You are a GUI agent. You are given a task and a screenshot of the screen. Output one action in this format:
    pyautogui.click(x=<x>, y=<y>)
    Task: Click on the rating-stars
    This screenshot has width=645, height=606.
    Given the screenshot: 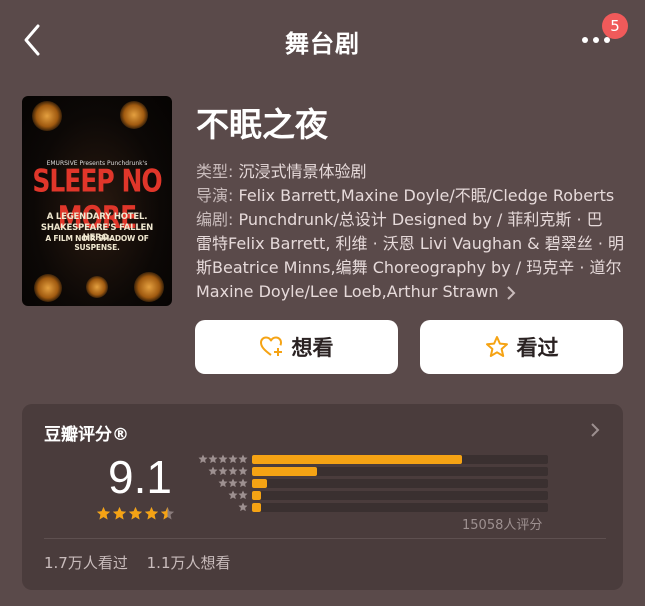 What is the action you would take?
    pyautogui.click(x=135, y=513)
    